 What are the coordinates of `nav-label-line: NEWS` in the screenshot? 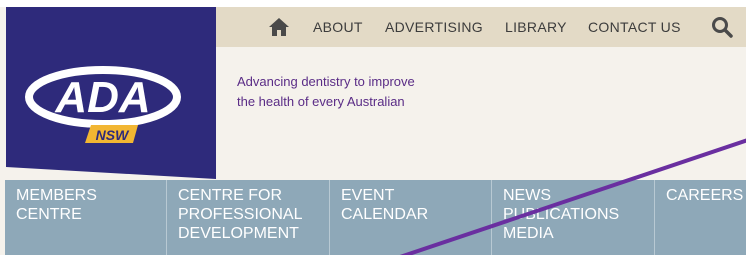 It's located at (527, 195).